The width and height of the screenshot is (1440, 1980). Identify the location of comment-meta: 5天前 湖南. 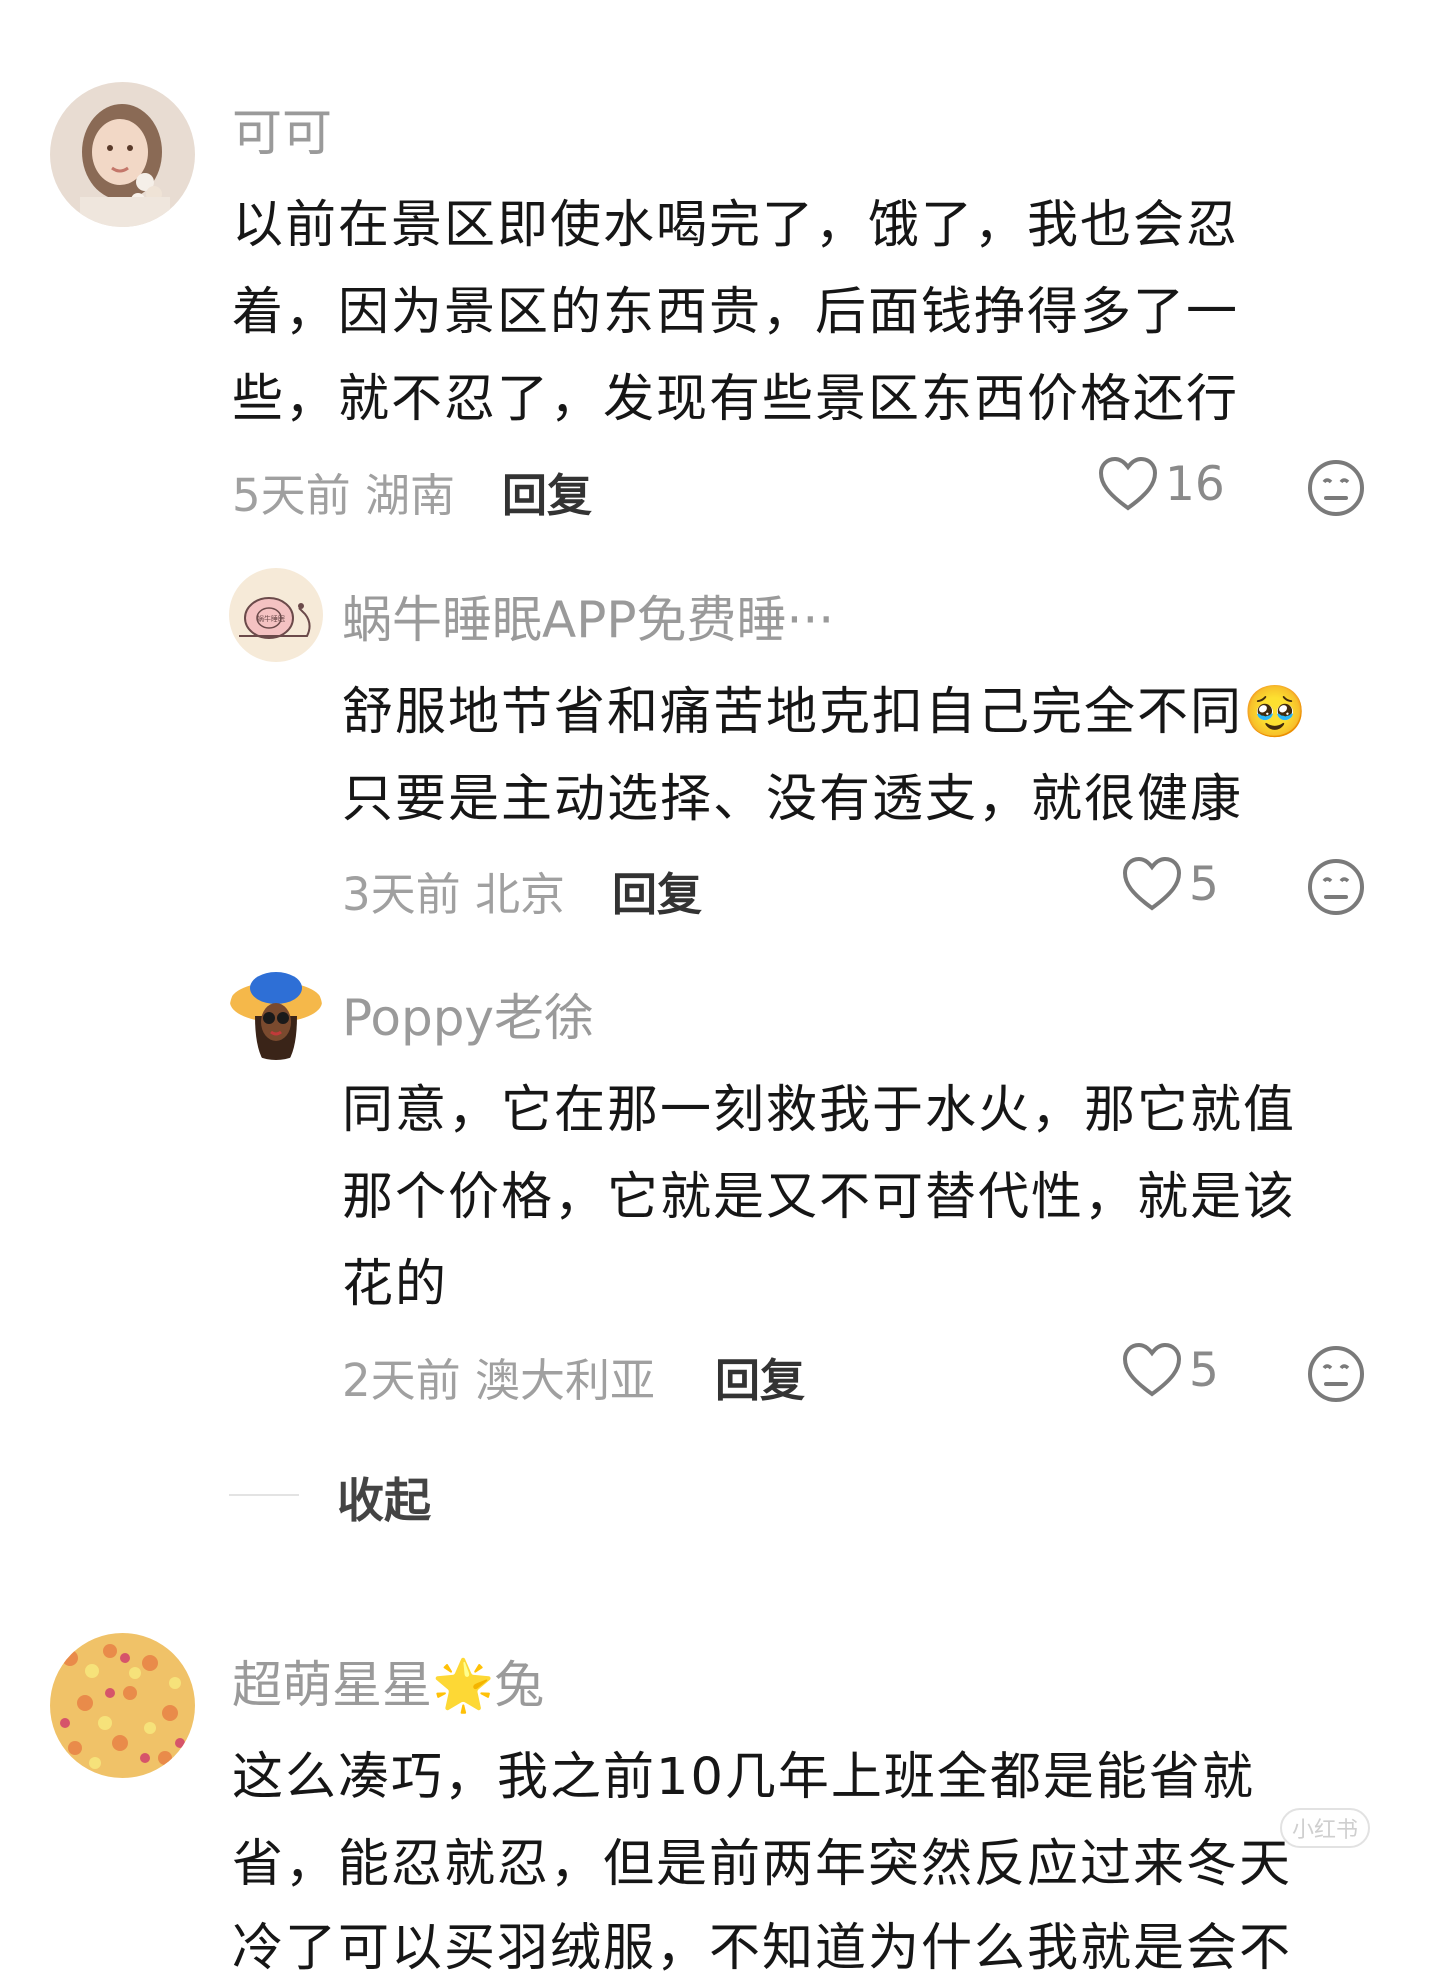
(343, 491).